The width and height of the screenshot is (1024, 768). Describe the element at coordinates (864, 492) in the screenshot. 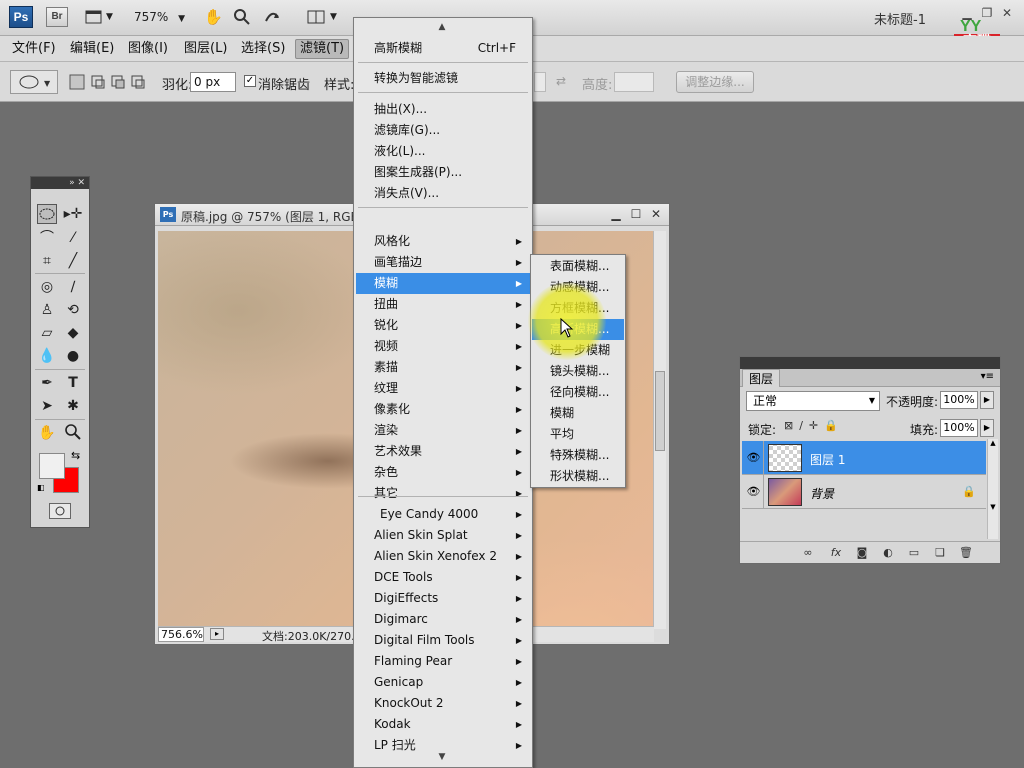

I see `layer-row: 👁 背景 🔒` at that location.